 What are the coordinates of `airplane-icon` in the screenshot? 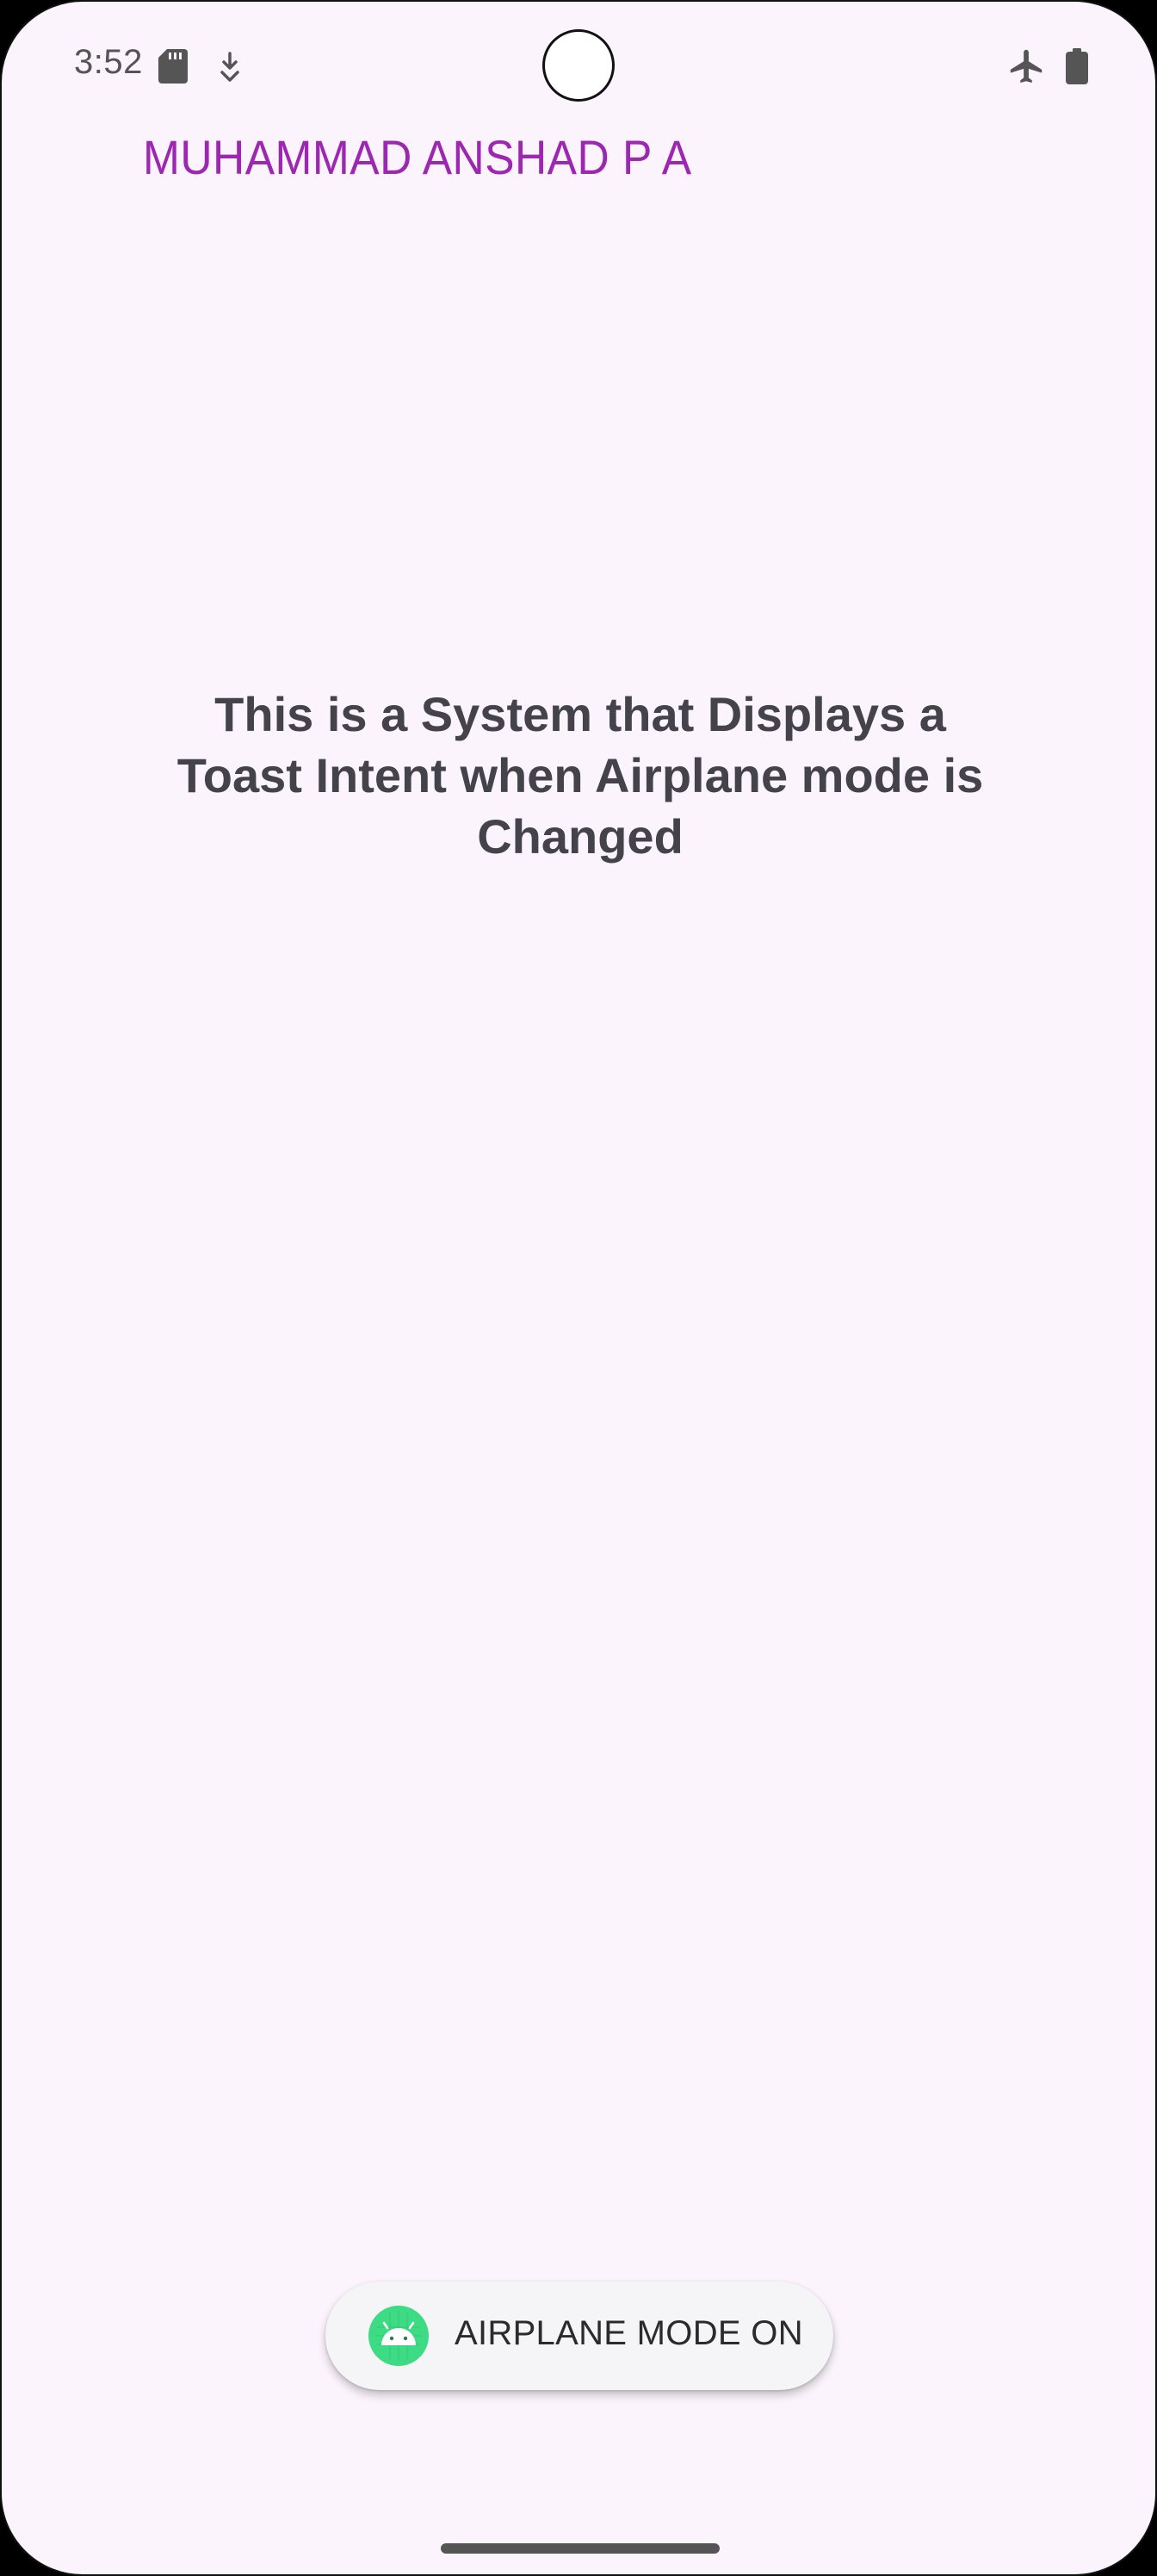 It's located at (1026, 66).